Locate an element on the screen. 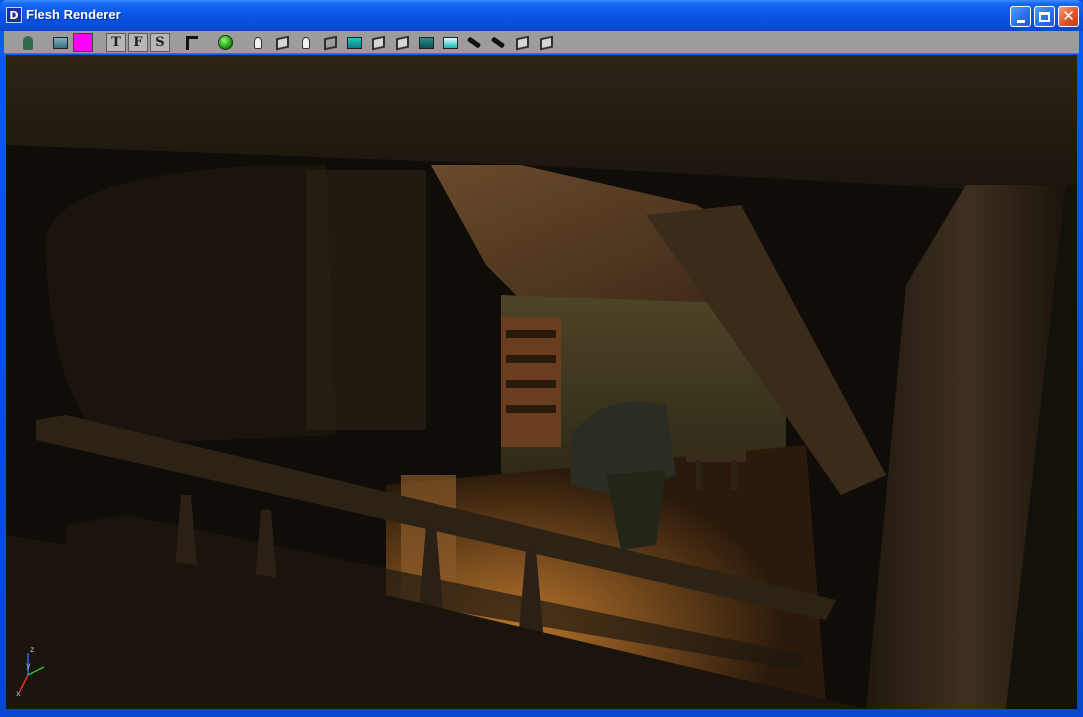 The height and width of the screenshot is (717, 1083). maximize-icon is located at coordinates (1044, 16).